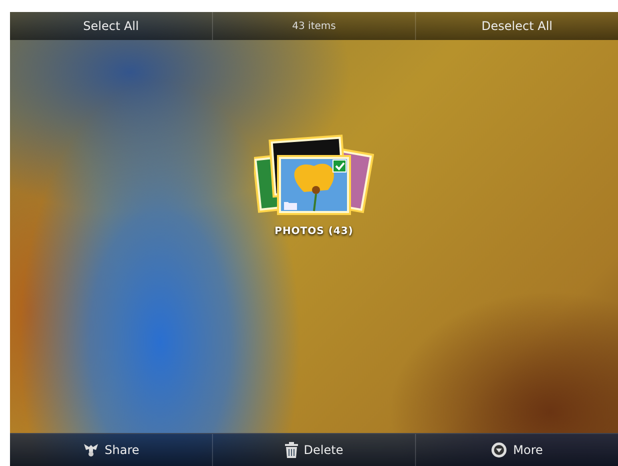  I want to click on photo-stack-drawing, so click(314, 174).